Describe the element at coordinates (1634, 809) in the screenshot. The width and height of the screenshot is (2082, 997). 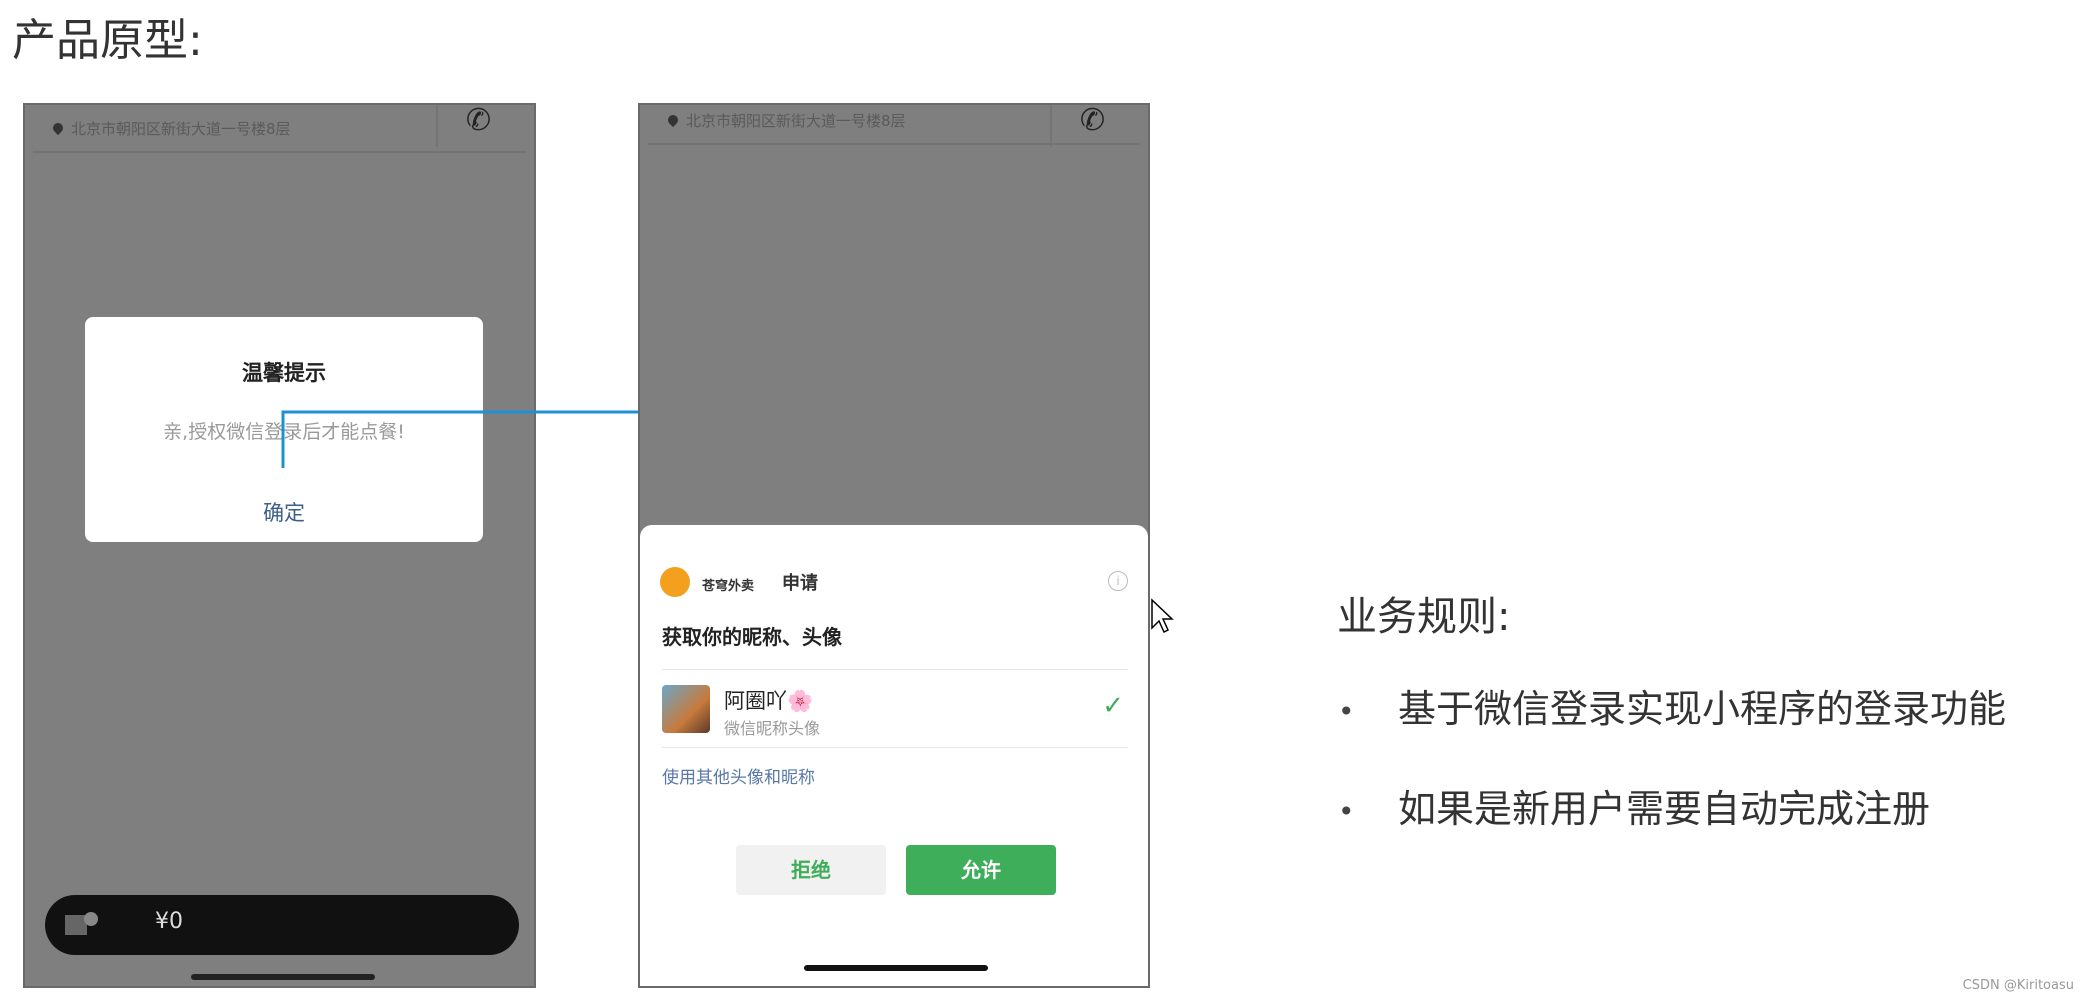
I see `rule-item: • 如果是新用户需要自动完成注册` at that location.